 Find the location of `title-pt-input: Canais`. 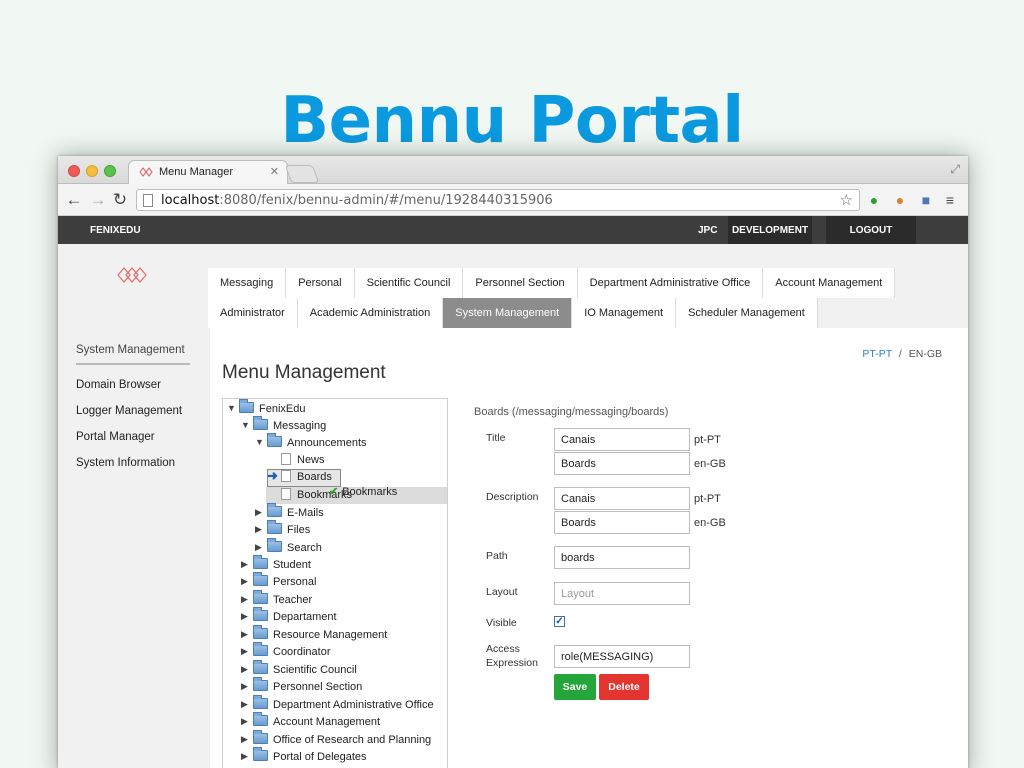

title-pt-input: Canais is located at coordinates (622, 439).